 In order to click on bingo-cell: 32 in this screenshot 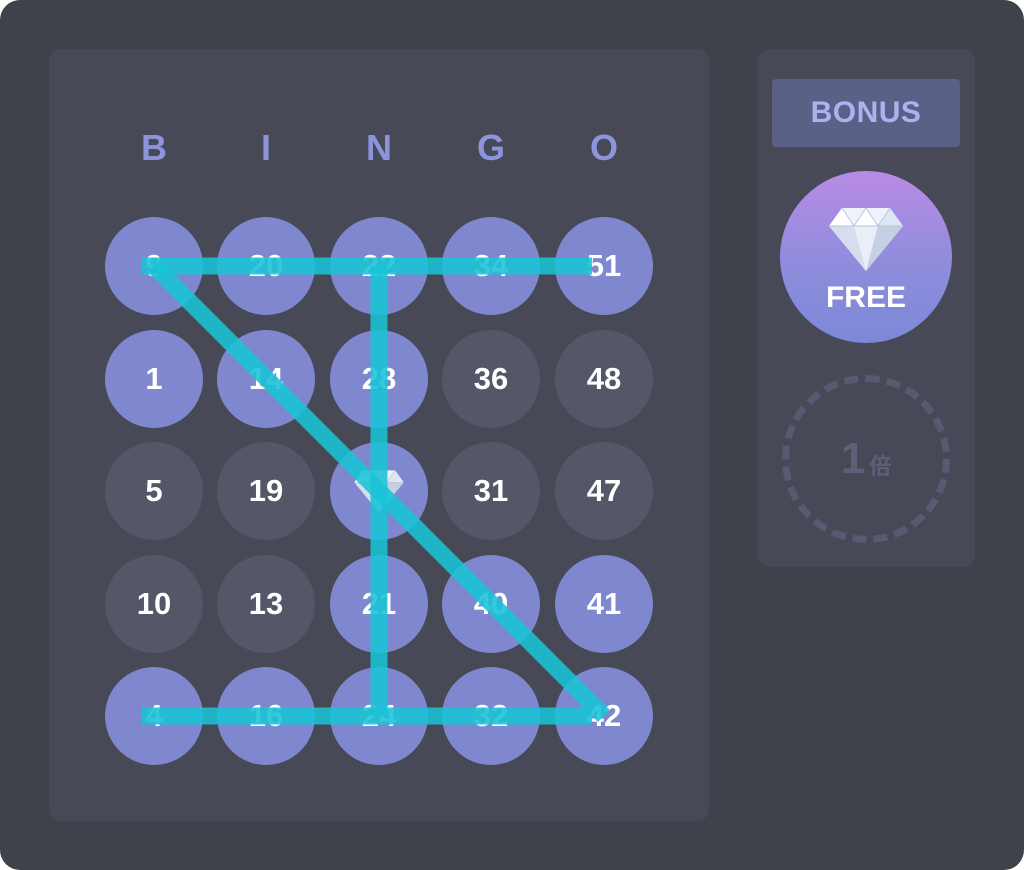, I will do `click(491, 716)`.